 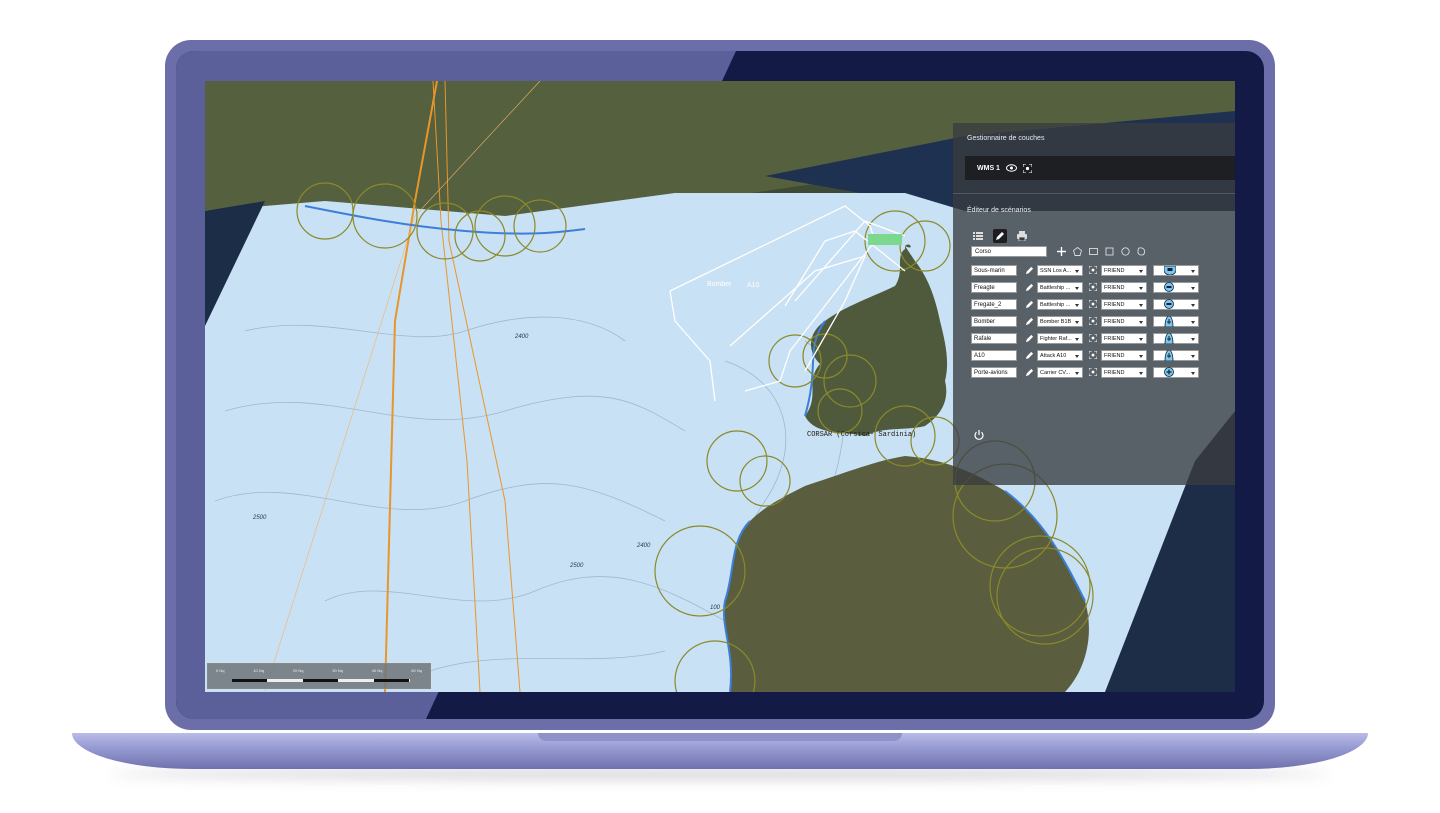 What do you see at coordinates (994, 287) in the screenshot?
I see `unit-name-field: Freagte` at bounding box center [994, 287].